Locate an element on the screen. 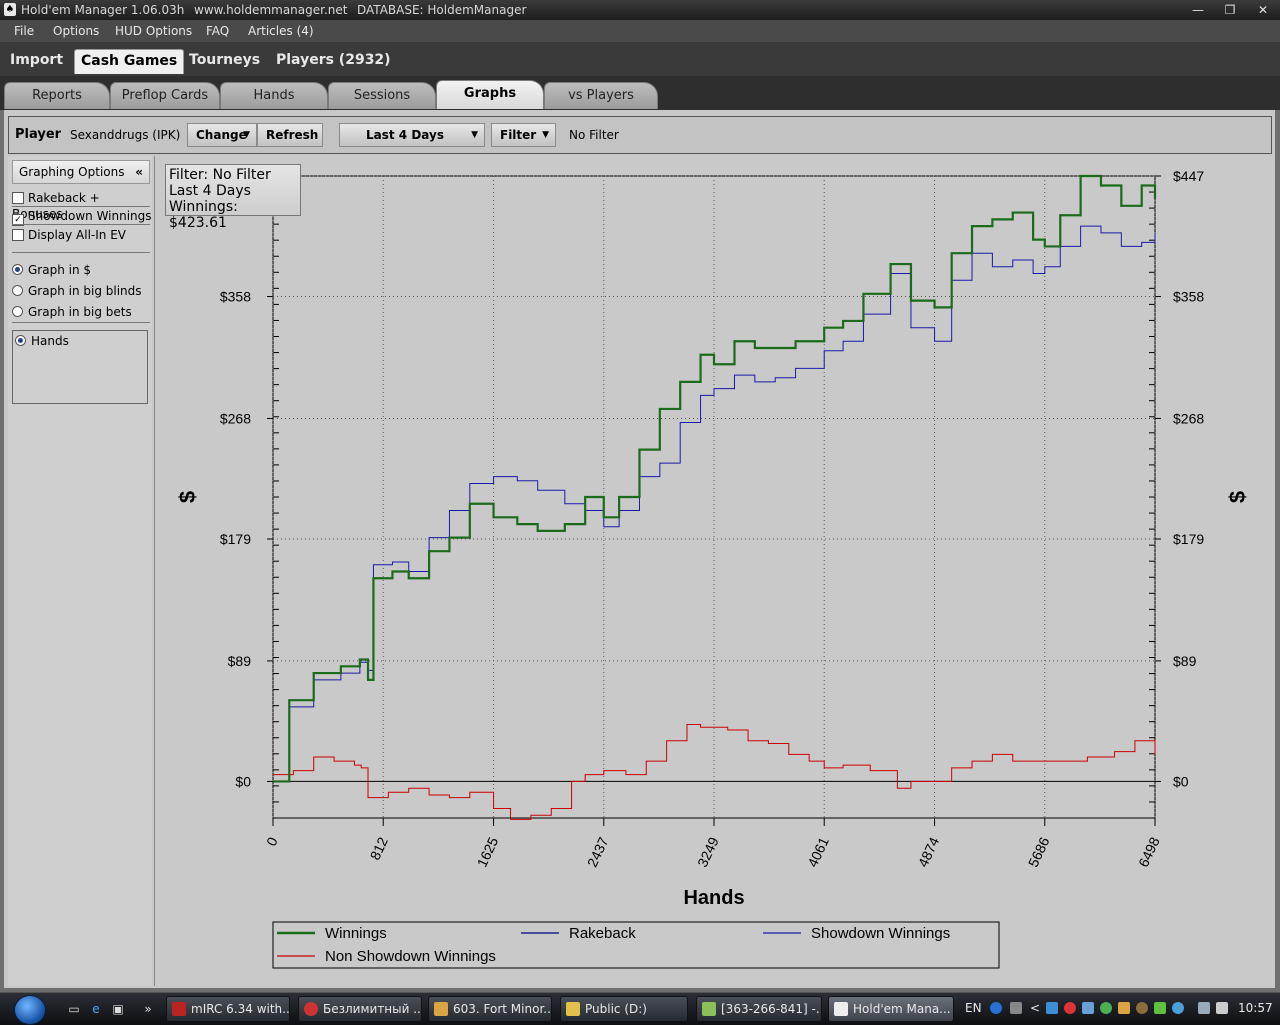 The height and width of the screenshot is (1025, 1280). filter-status: No Filter is located at coordinates (594, 135).